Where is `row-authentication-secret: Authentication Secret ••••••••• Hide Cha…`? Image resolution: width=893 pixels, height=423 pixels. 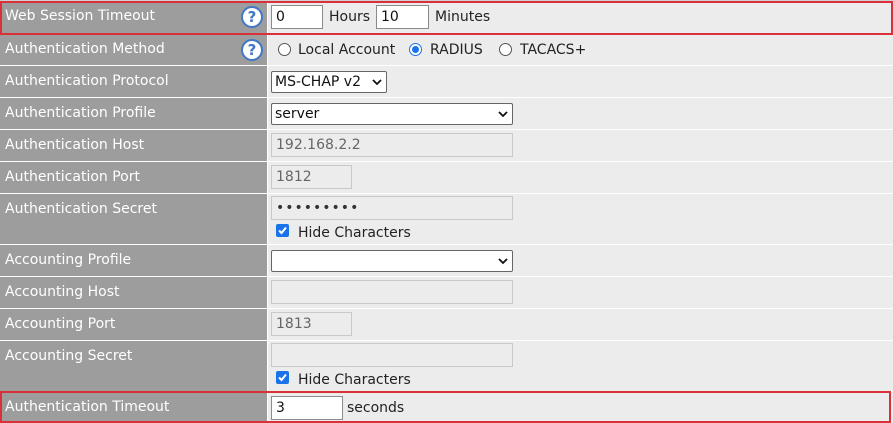 row-authentication-secret: Authentication Secret ••••••••• Hide Cha… is located at coordinates (446, 219).